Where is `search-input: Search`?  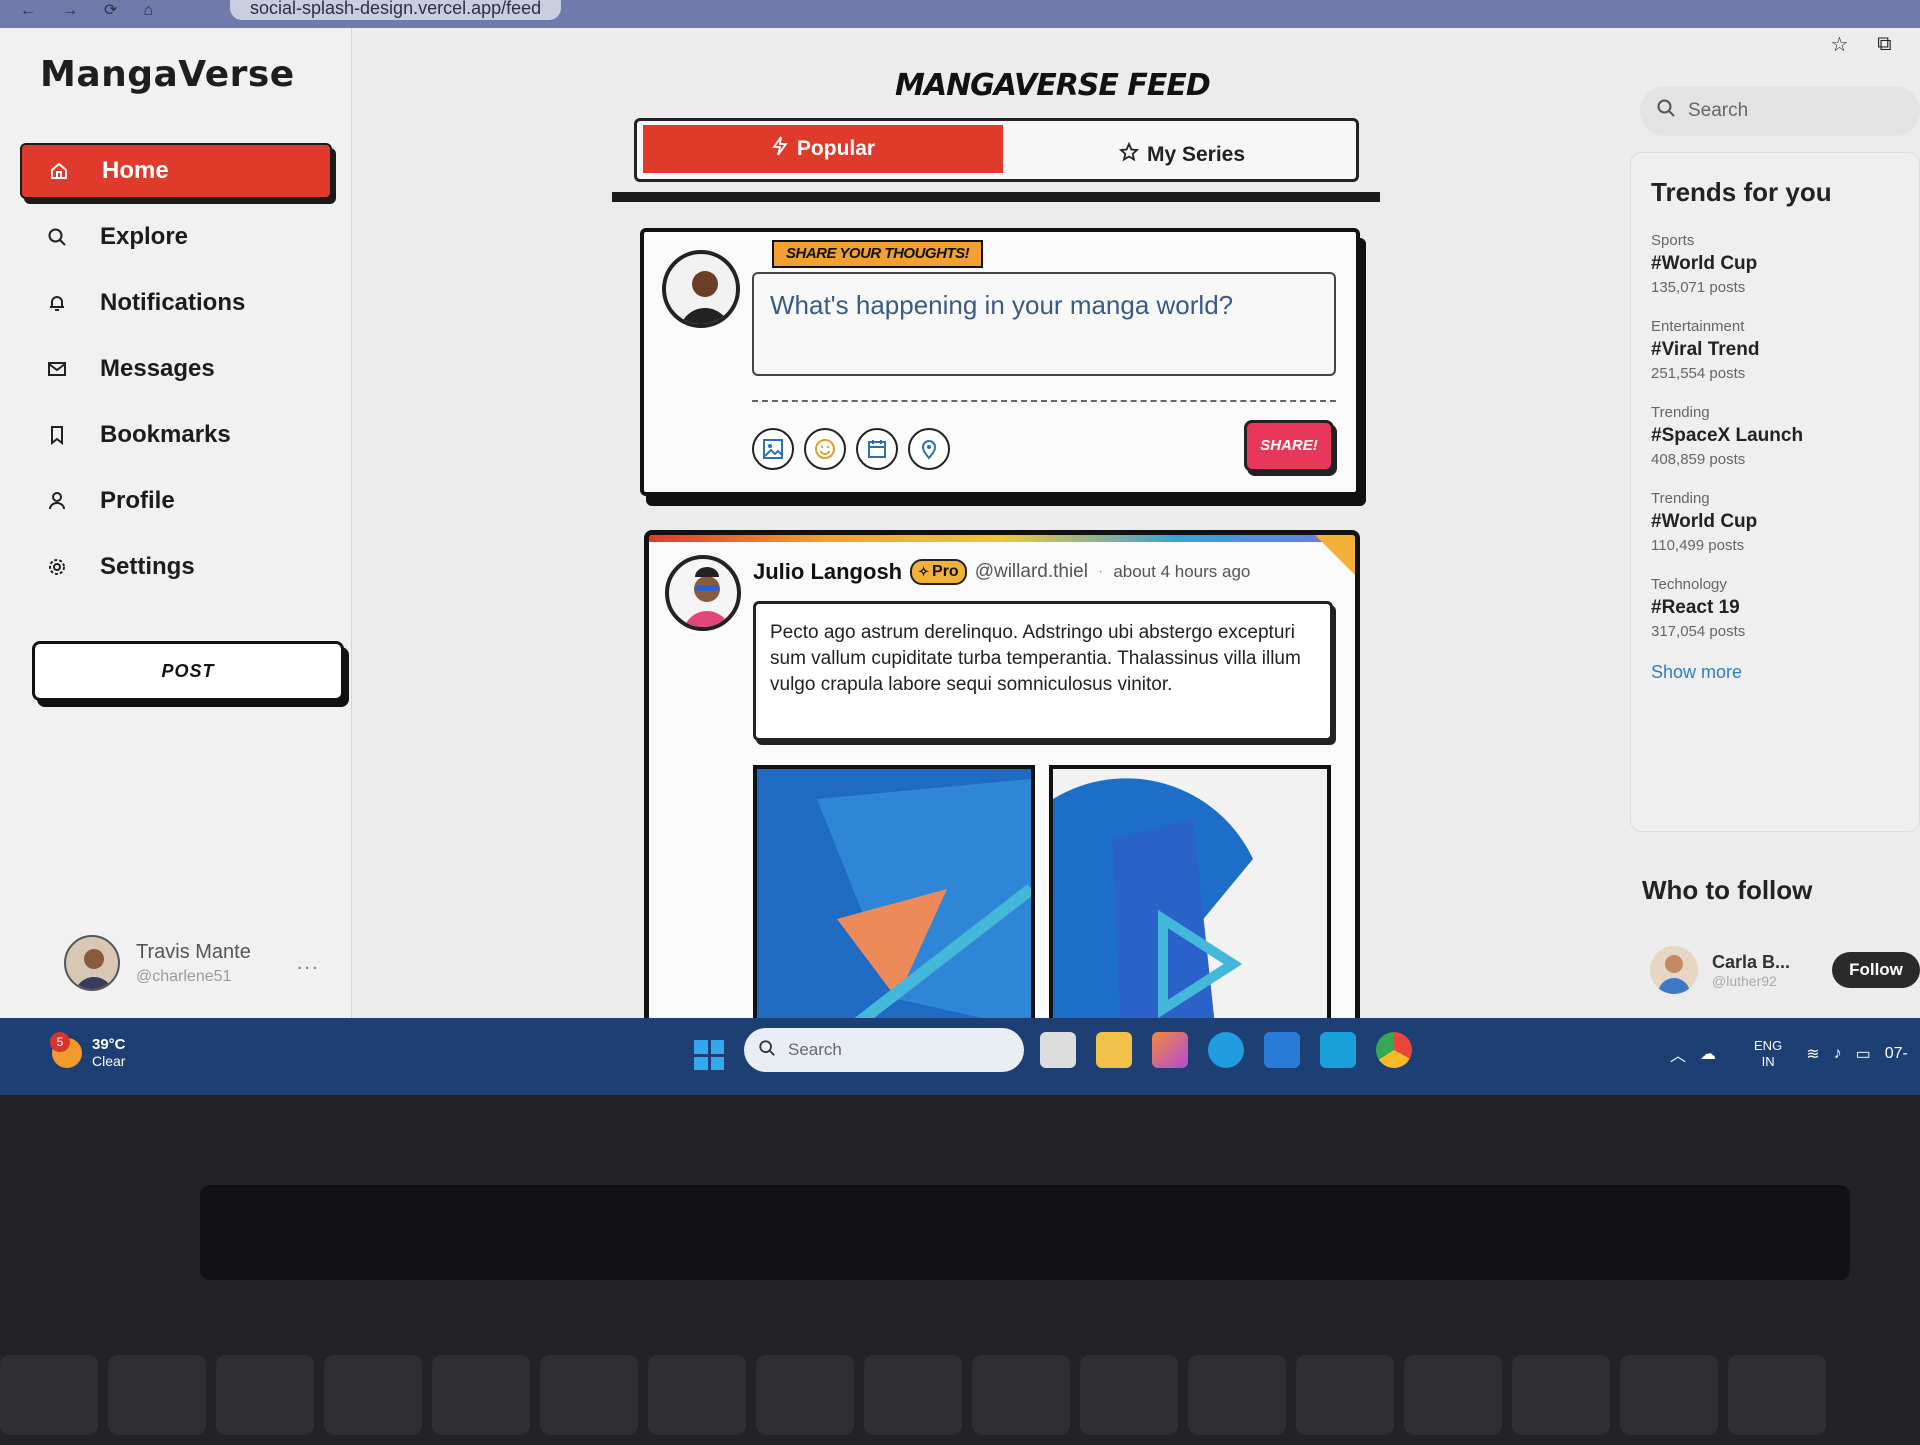 search-input: Search is located at coordinates (1780, 111).